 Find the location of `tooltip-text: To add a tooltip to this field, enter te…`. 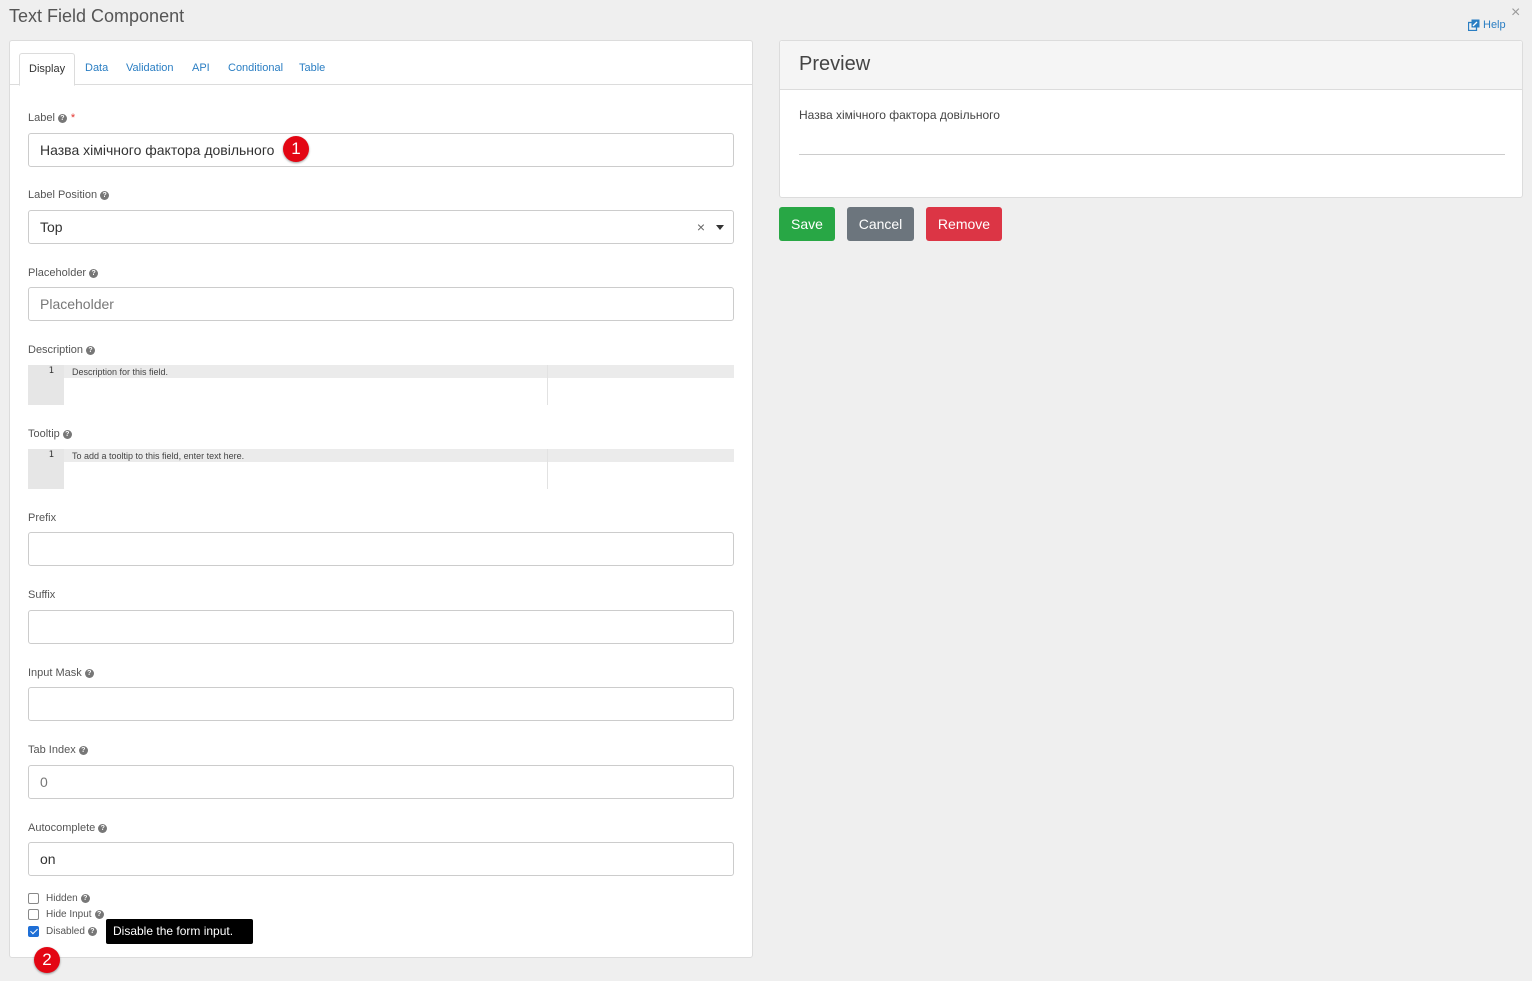

tooltip-text: To add a tooltip to this field, enter te… is located at coordinates (158, 456).